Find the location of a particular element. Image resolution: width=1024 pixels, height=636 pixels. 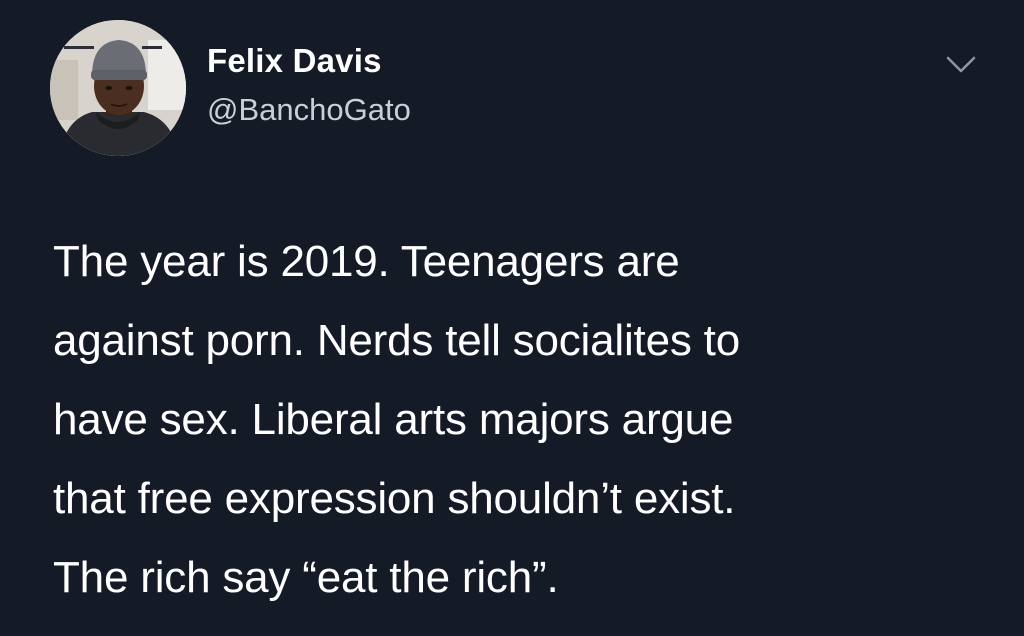

tweet-text-line: that free expression shouldn’t exist. is located at coordinates (394, 498).